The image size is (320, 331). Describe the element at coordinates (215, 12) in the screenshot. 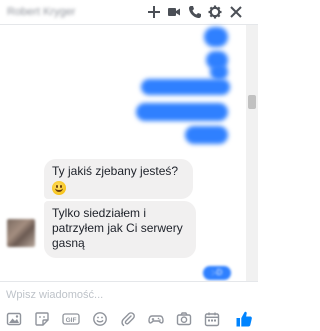

I see `gear-icon` at that location.